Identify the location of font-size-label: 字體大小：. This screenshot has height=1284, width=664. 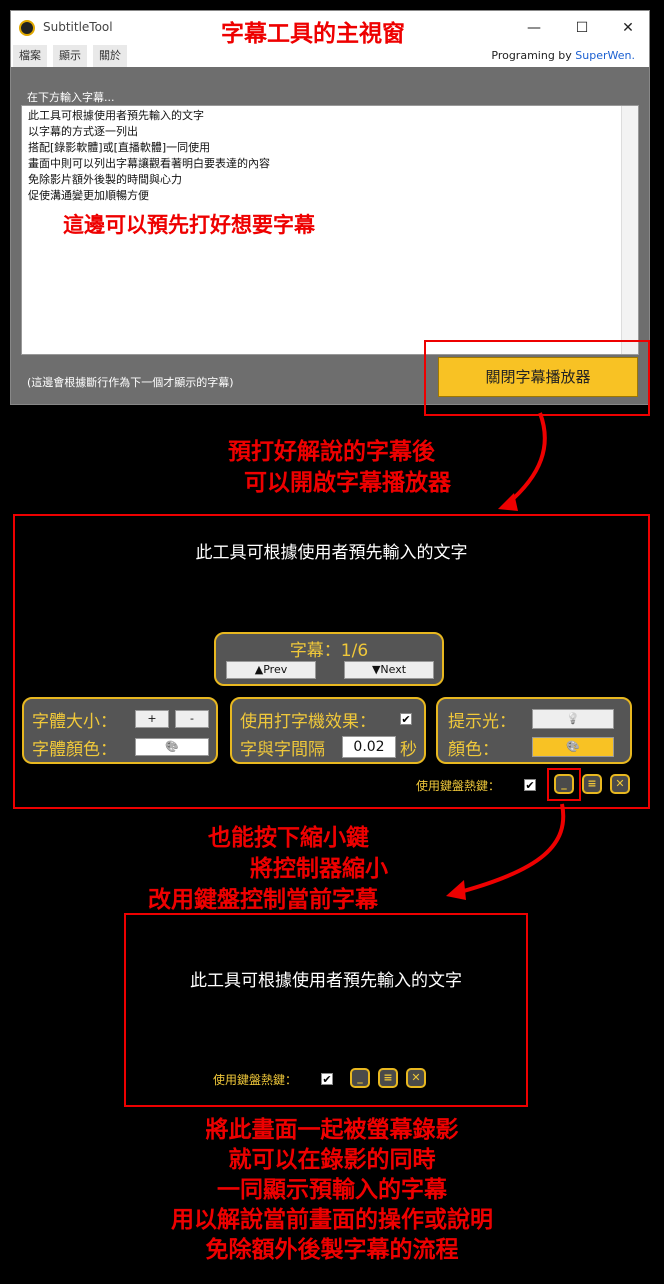
(74, 722).